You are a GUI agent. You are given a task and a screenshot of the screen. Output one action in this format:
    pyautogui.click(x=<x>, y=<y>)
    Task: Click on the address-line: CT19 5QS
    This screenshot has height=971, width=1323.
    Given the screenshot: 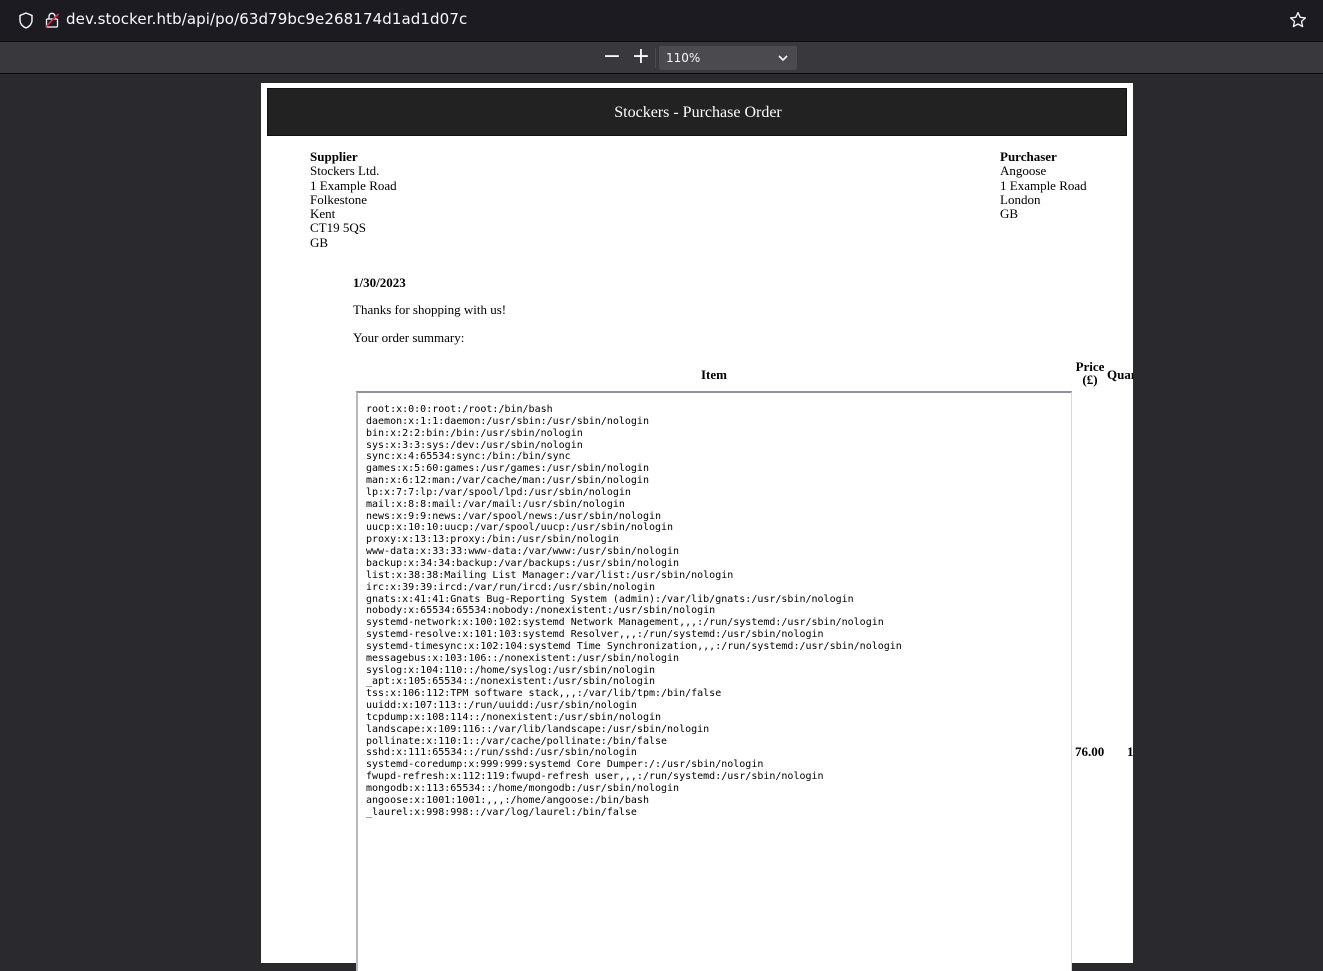 What is the action you would take?
    pyautogui.click(x=338, y=228)
    